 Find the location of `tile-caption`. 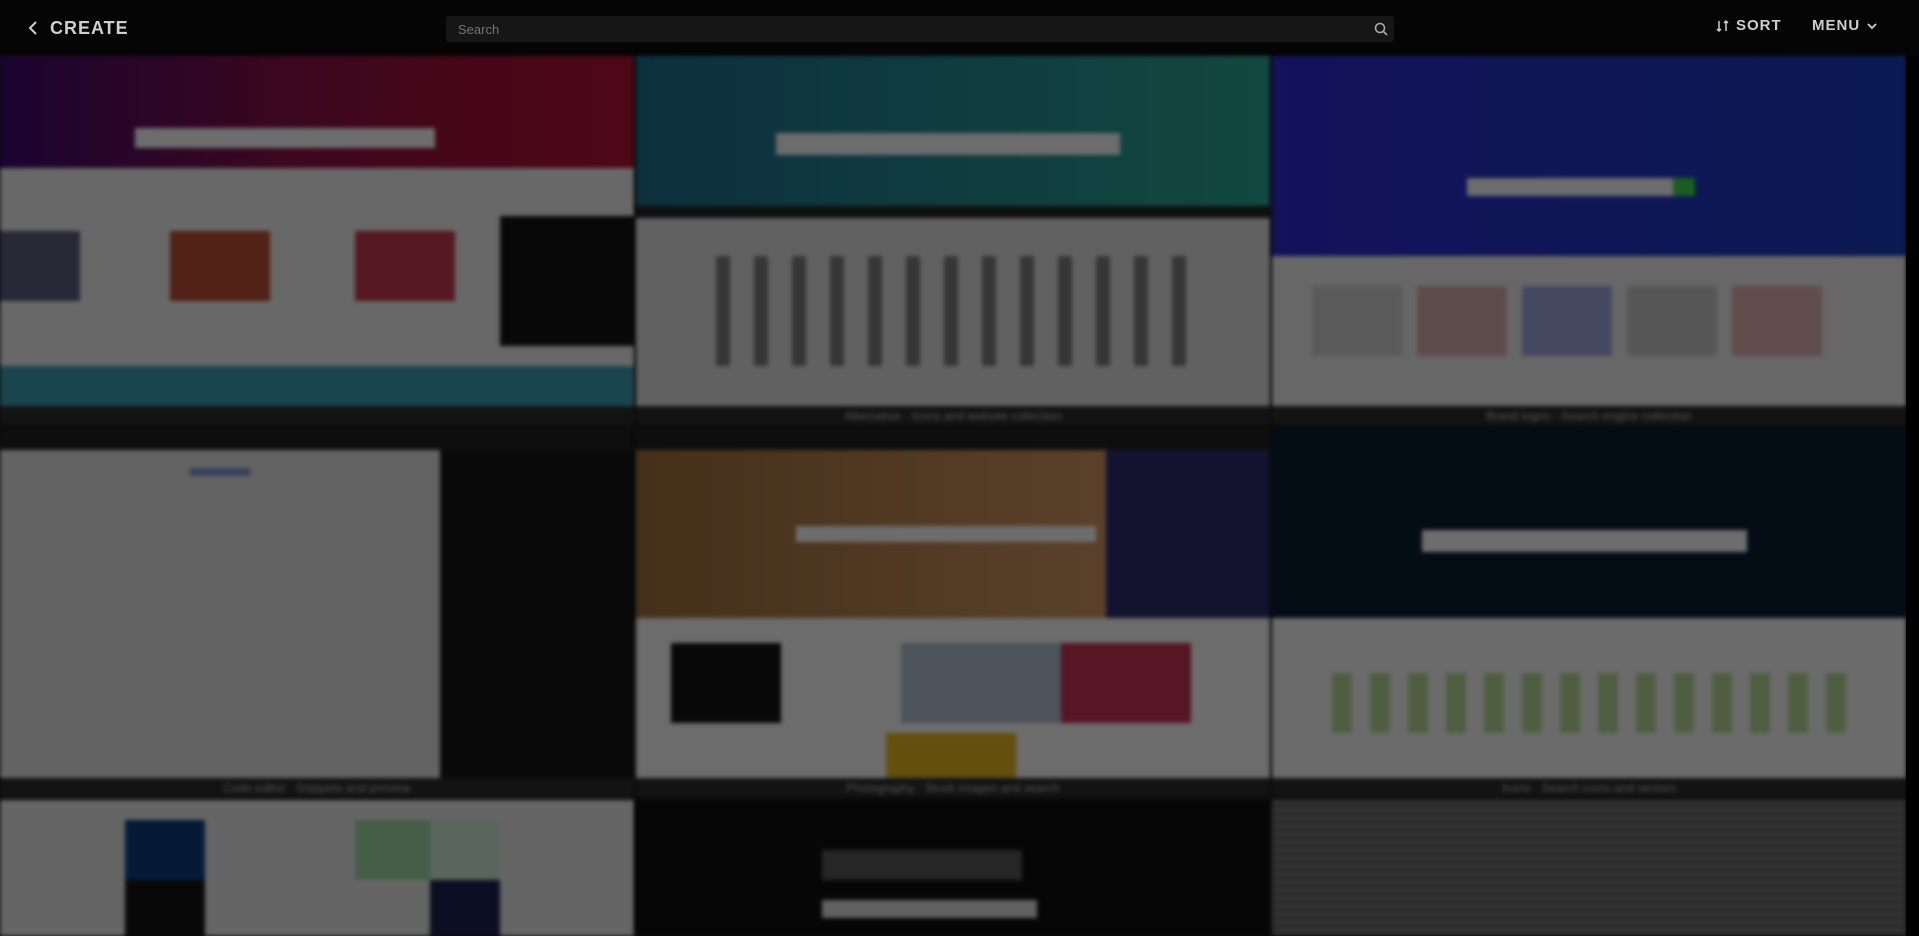

tile-caption is located at coordinates (317, 416).